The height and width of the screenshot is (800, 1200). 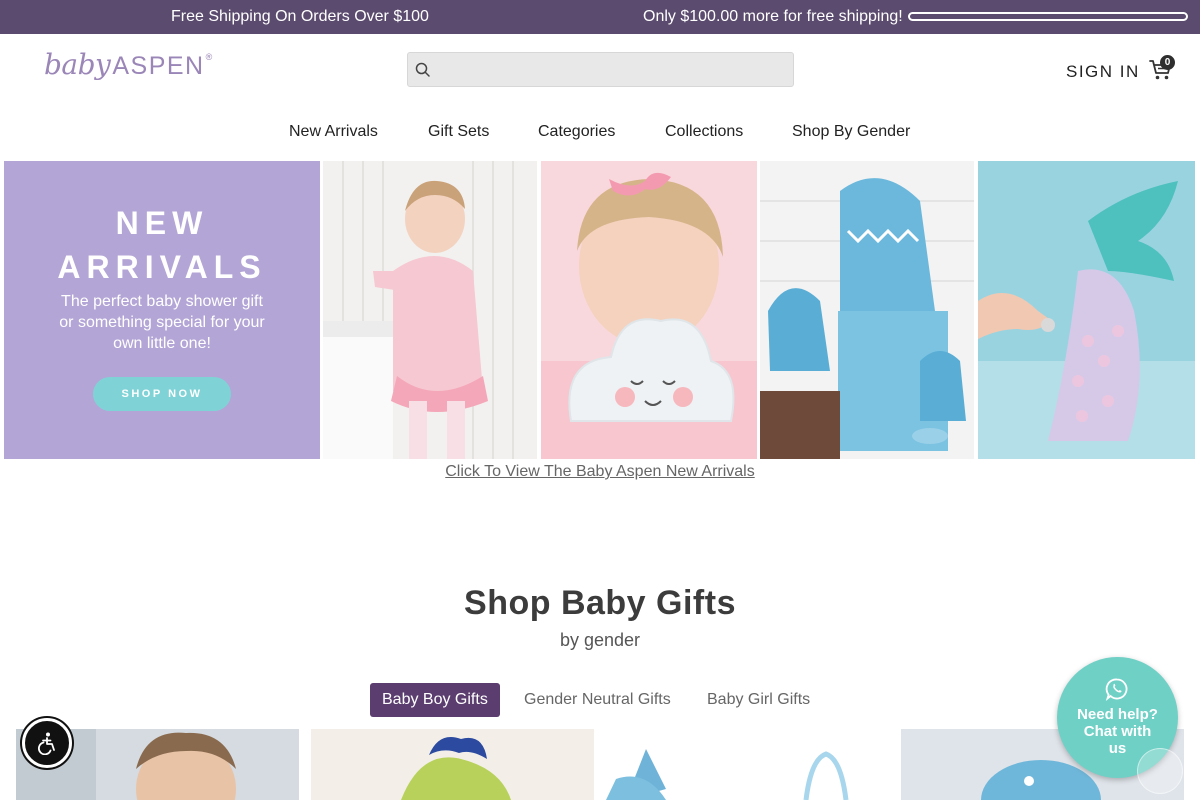 I want to click on banner-photo-cloud-bank, so click(x=649, y=310).